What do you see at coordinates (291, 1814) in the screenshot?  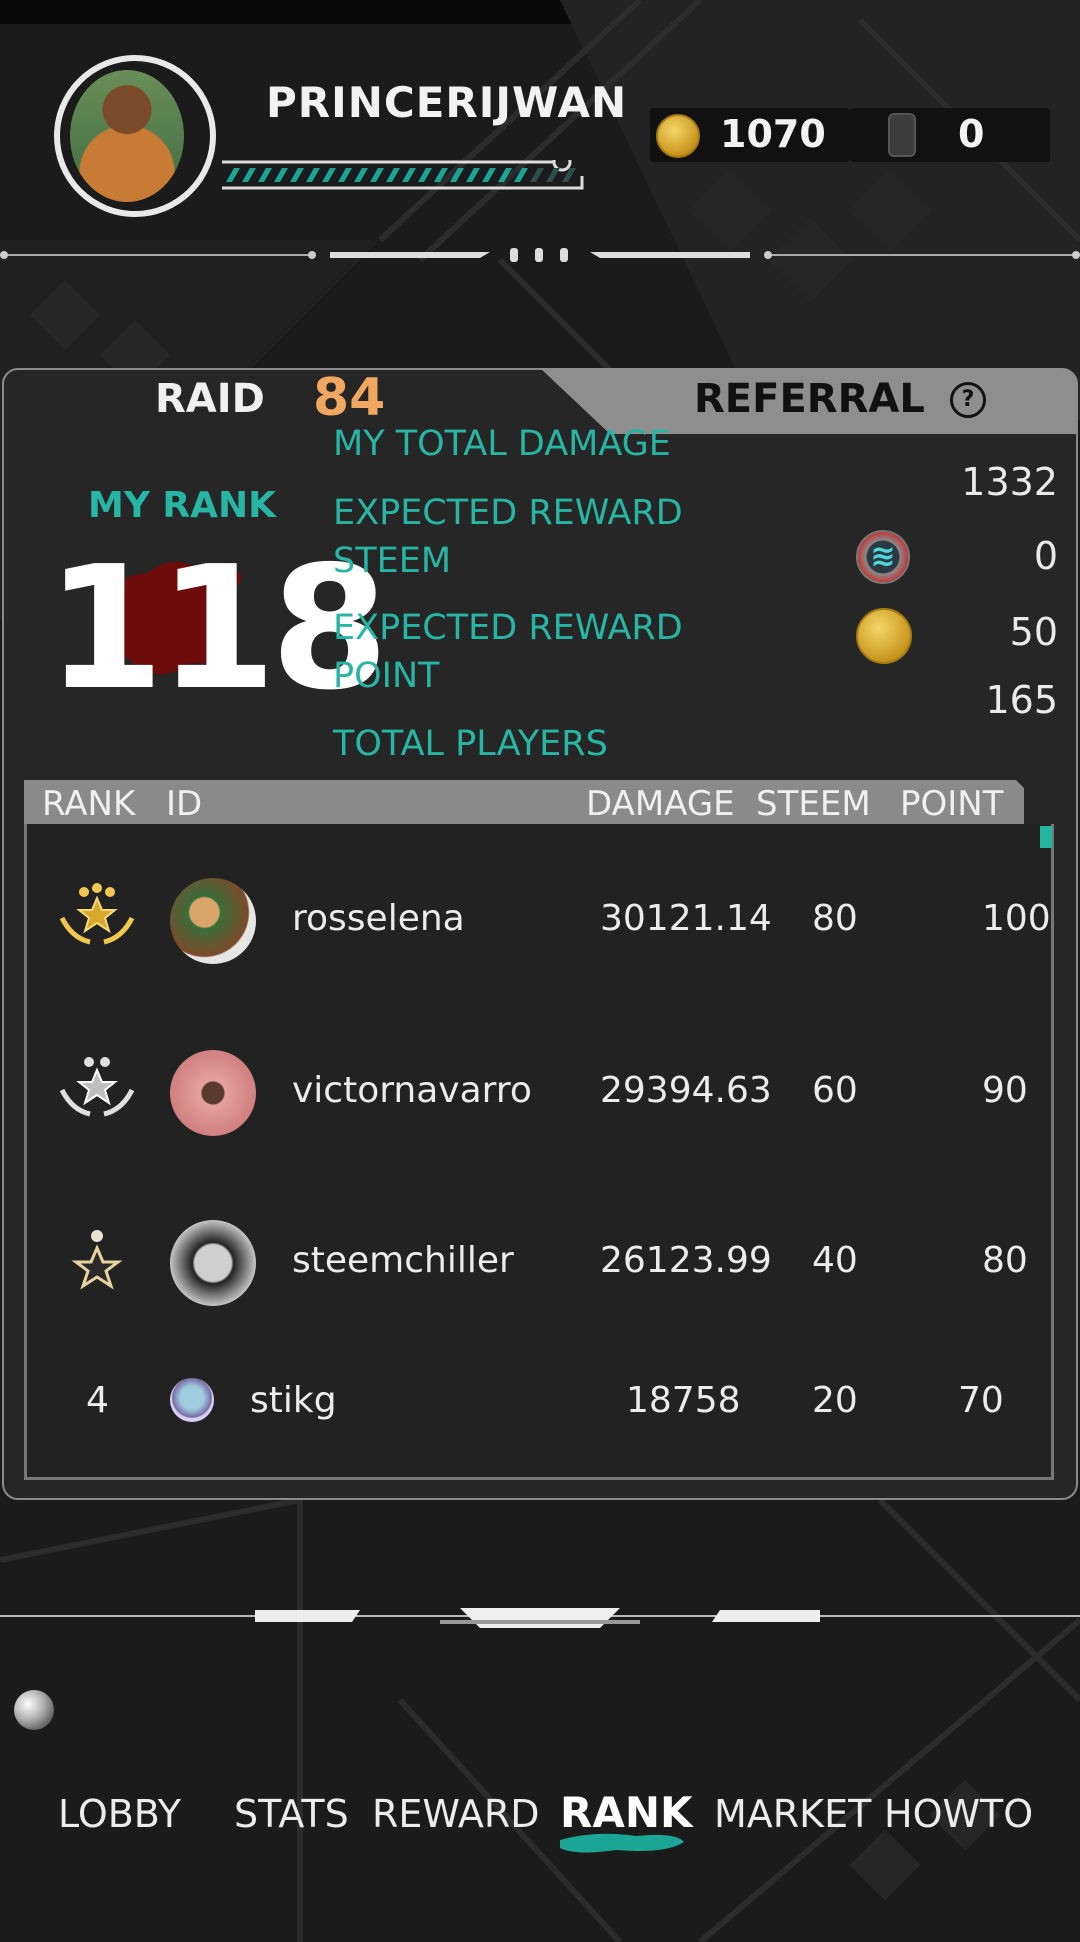 I see `nav-stats: STATS` at bounding box center [291, 1814].